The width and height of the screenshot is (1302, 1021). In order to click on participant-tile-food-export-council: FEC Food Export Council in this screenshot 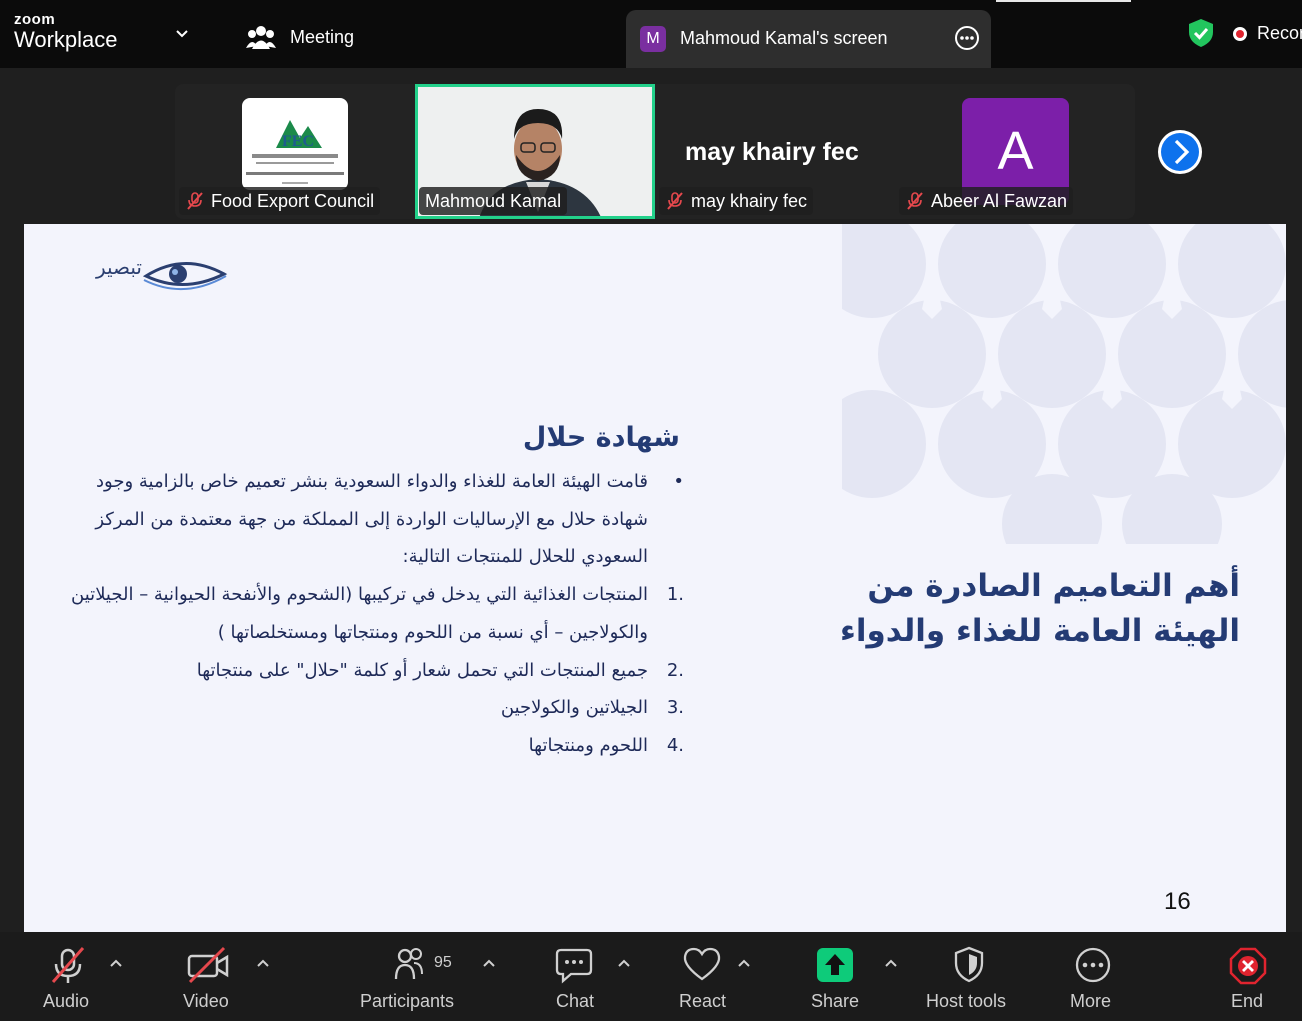, I will do `click(295, 151)`.